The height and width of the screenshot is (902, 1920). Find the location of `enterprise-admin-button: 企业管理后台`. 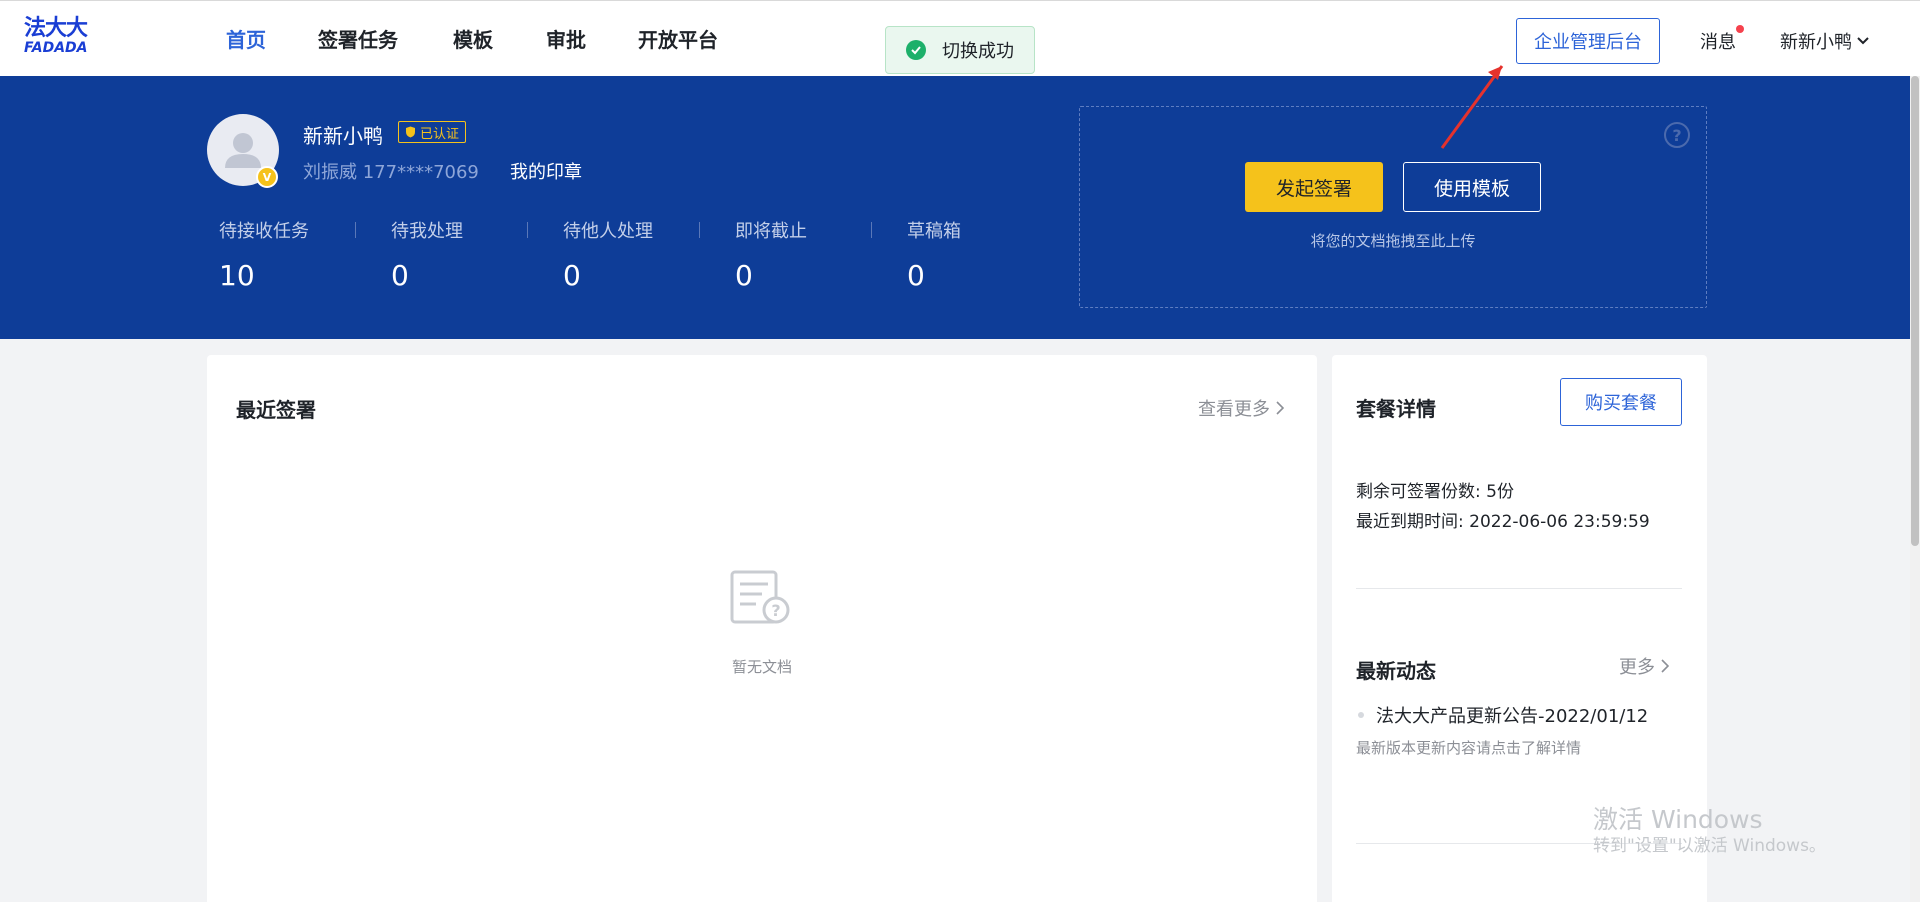

enterprise-admin-button: 企业管理后台 is located at coordinates (1588, 41).